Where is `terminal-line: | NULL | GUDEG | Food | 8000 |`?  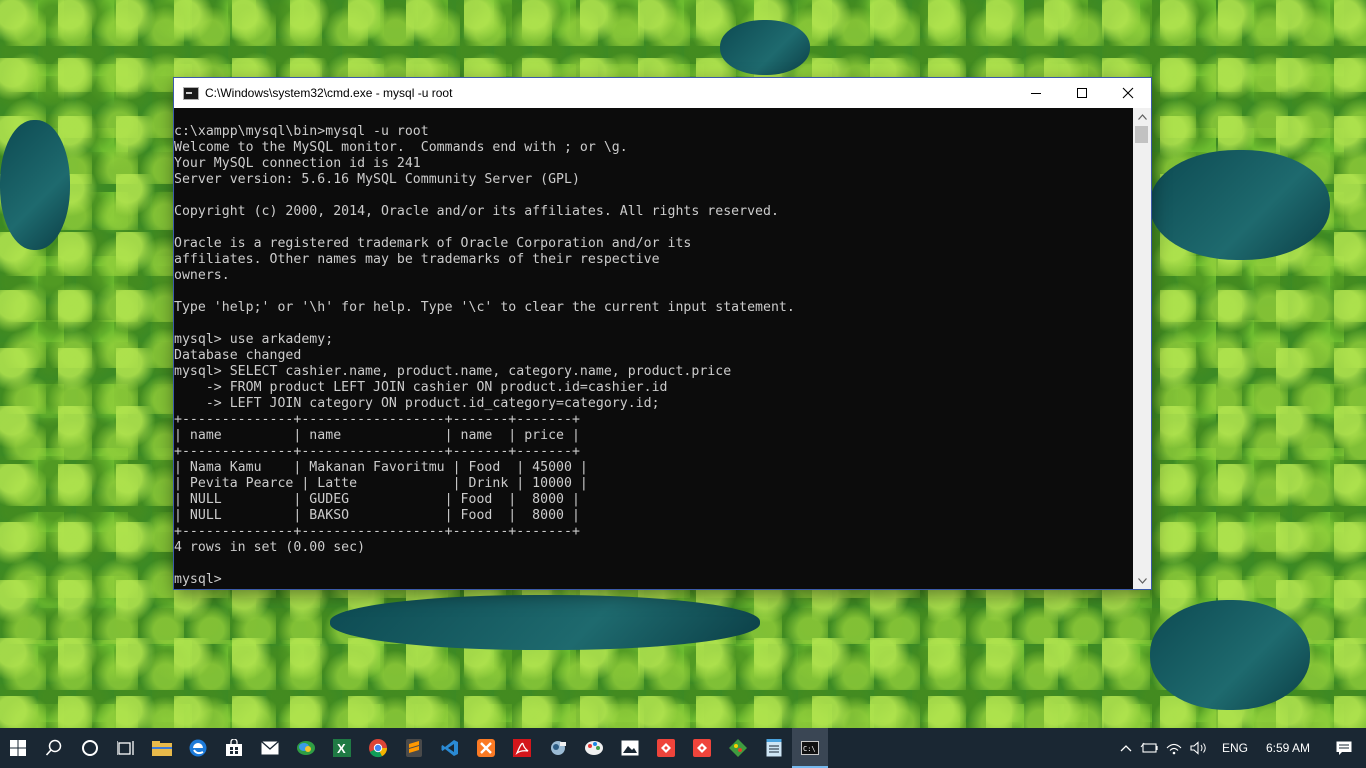
terminal-line: | NULL | GUDEG | Food | 8000 | is located at coordinates (377, 499).